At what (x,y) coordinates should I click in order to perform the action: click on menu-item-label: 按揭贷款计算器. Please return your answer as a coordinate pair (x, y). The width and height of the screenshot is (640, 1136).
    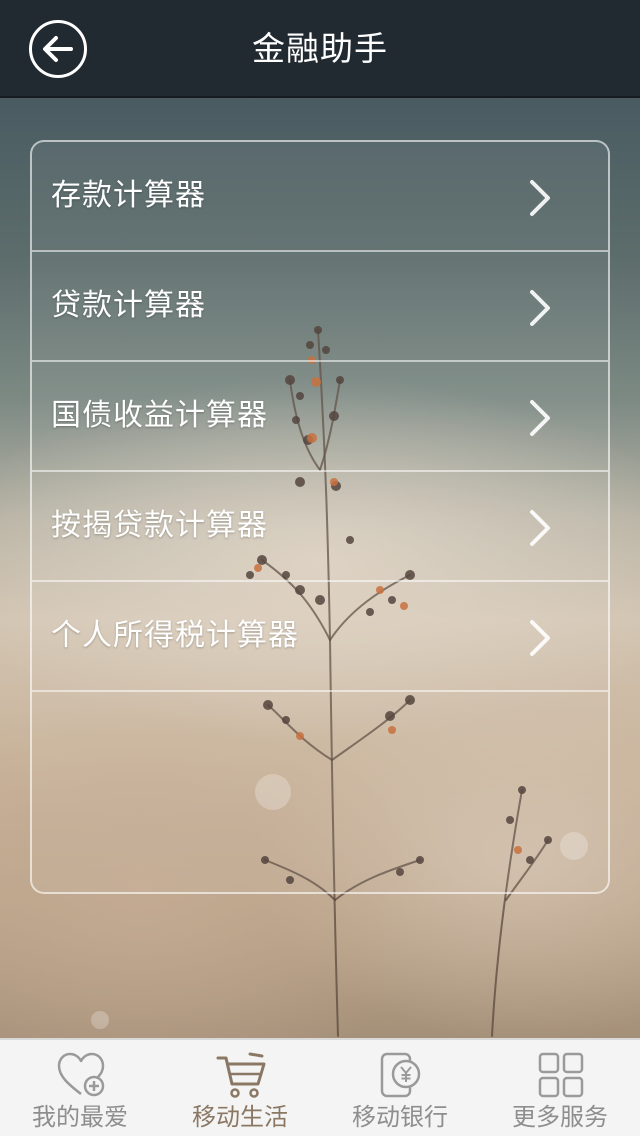
    Looking at the image, I should click on (159, 525).